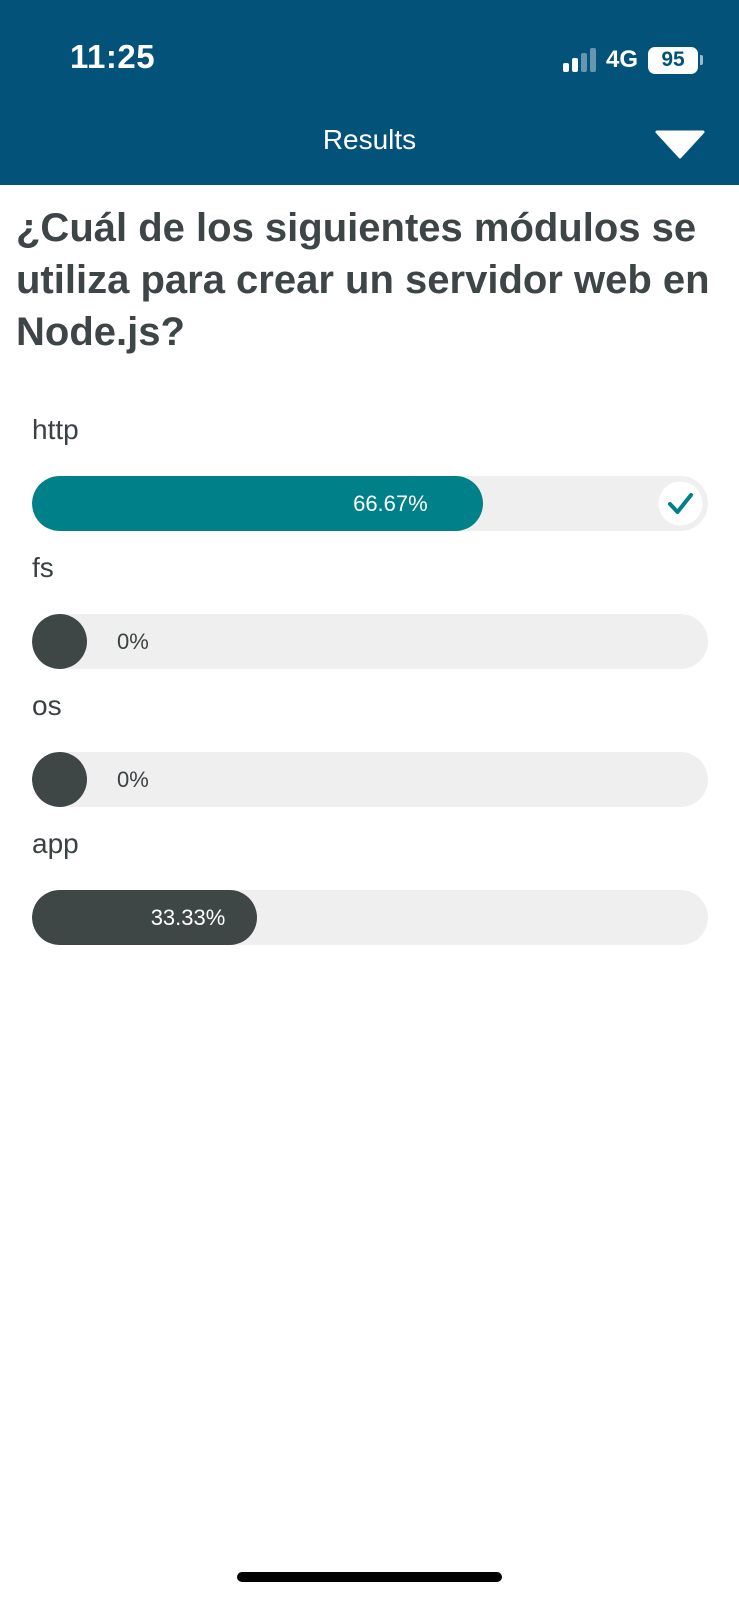 The width and height of the screenshot is (739, 1600). Describe the element at coordinates (370, 917) in the screenshot. I see `result-bar-track: 33.33%` at that location.